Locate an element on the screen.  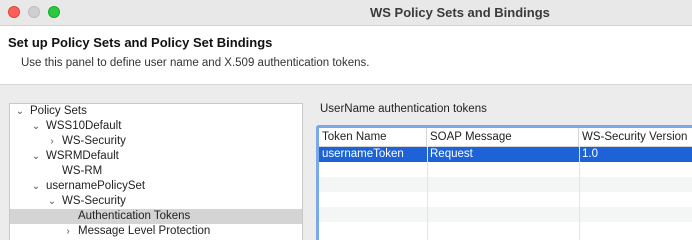
tree-item-label: WSRMDefault is located at coordinates (82, 156).